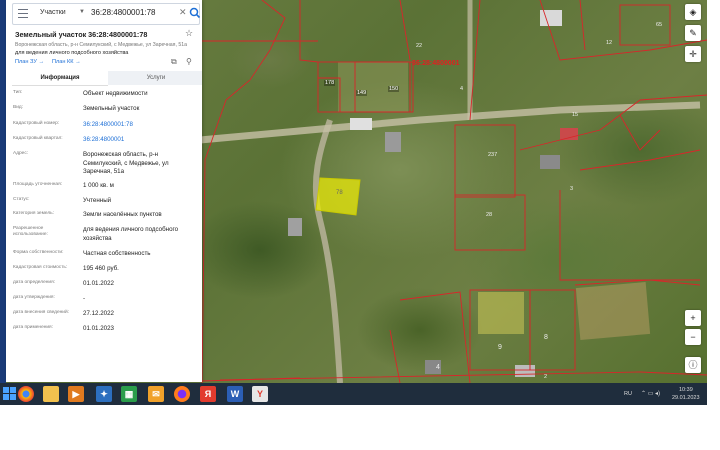  I want to click on parcel-label: 237, so click(493, 155).